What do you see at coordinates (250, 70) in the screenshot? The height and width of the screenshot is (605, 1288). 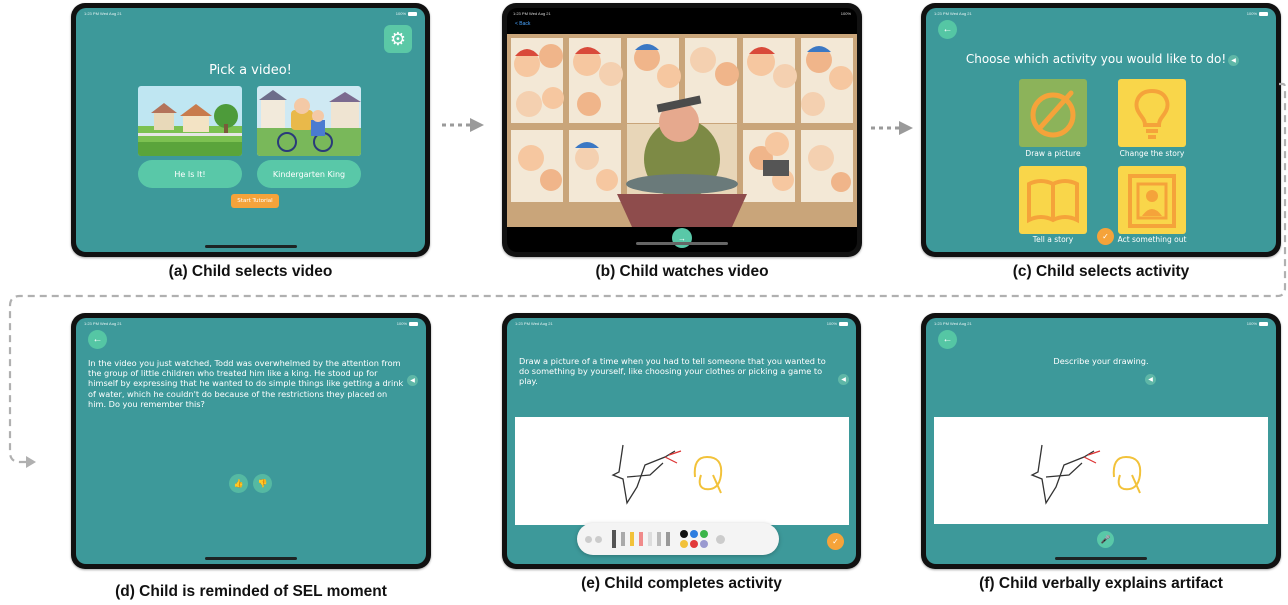 I see `page-title: Pick a video!` at bounding box center [250, 70].